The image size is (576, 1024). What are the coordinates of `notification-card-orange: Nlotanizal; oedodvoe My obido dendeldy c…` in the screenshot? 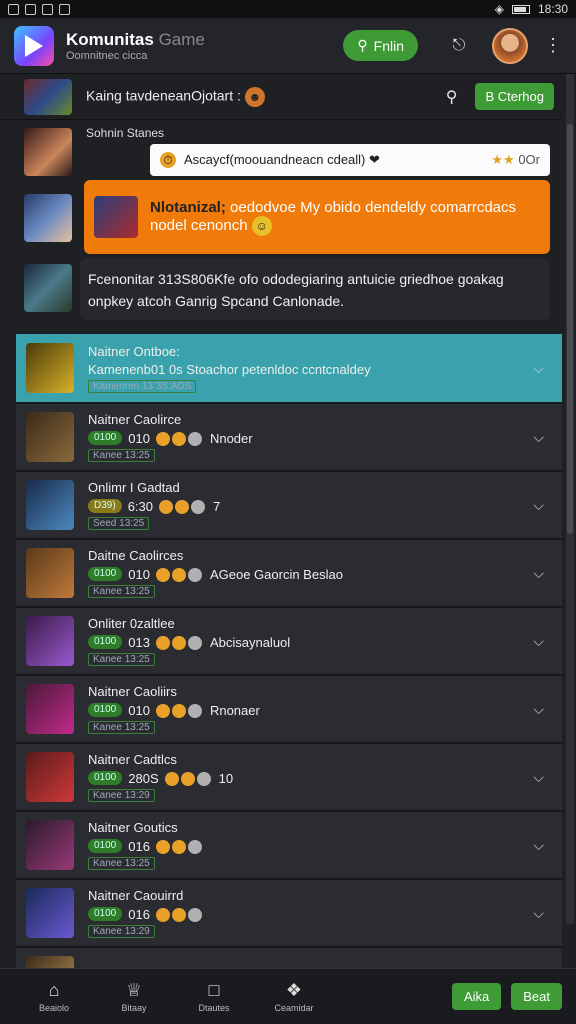 It's located at (317, 217).